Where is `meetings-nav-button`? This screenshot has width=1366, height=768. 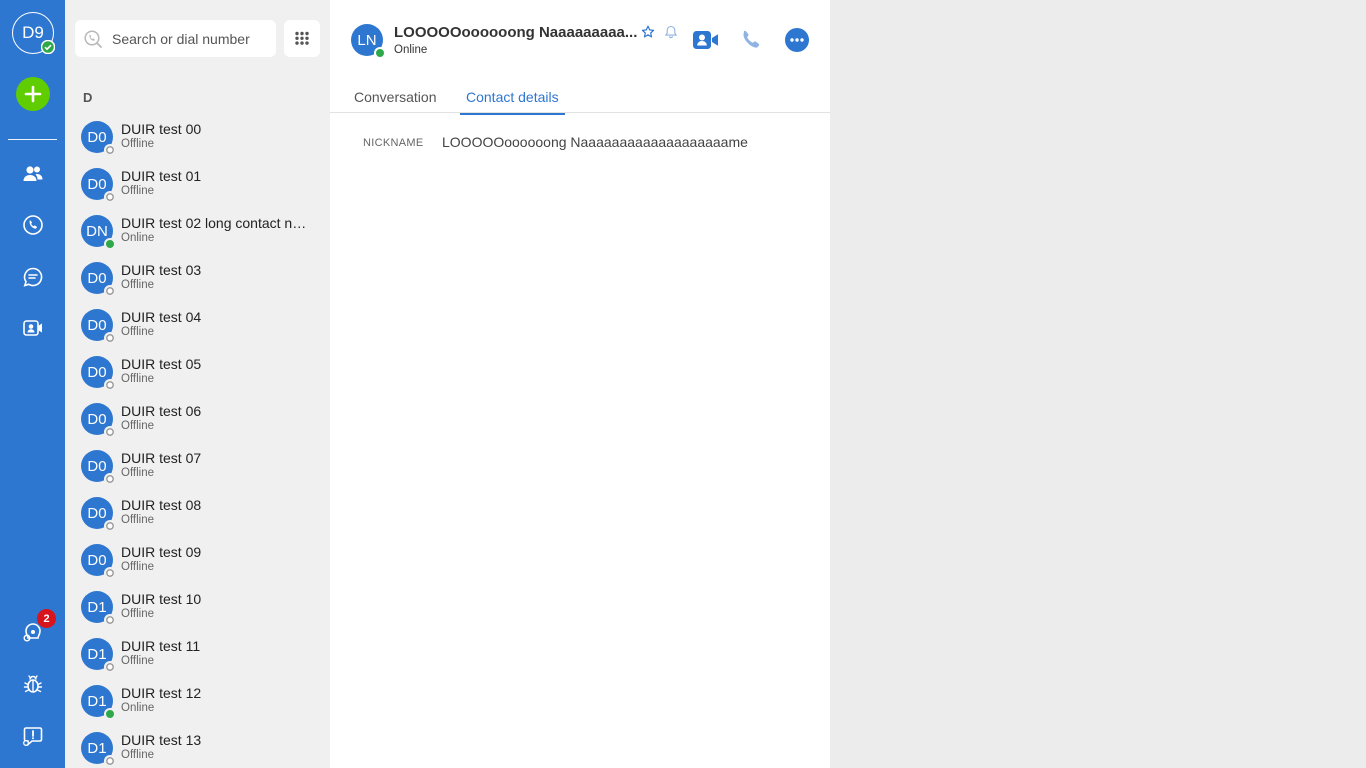 meetings-nav-button is located at coordinates (33, 328).